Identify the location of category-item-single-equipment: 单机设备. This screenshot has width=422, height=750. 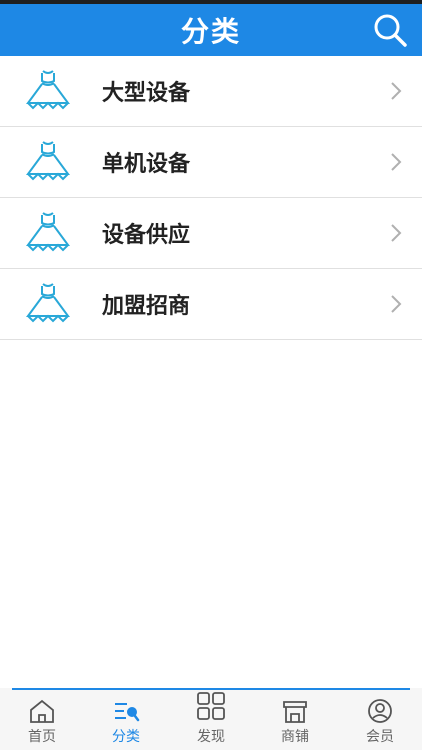
(211, 162).